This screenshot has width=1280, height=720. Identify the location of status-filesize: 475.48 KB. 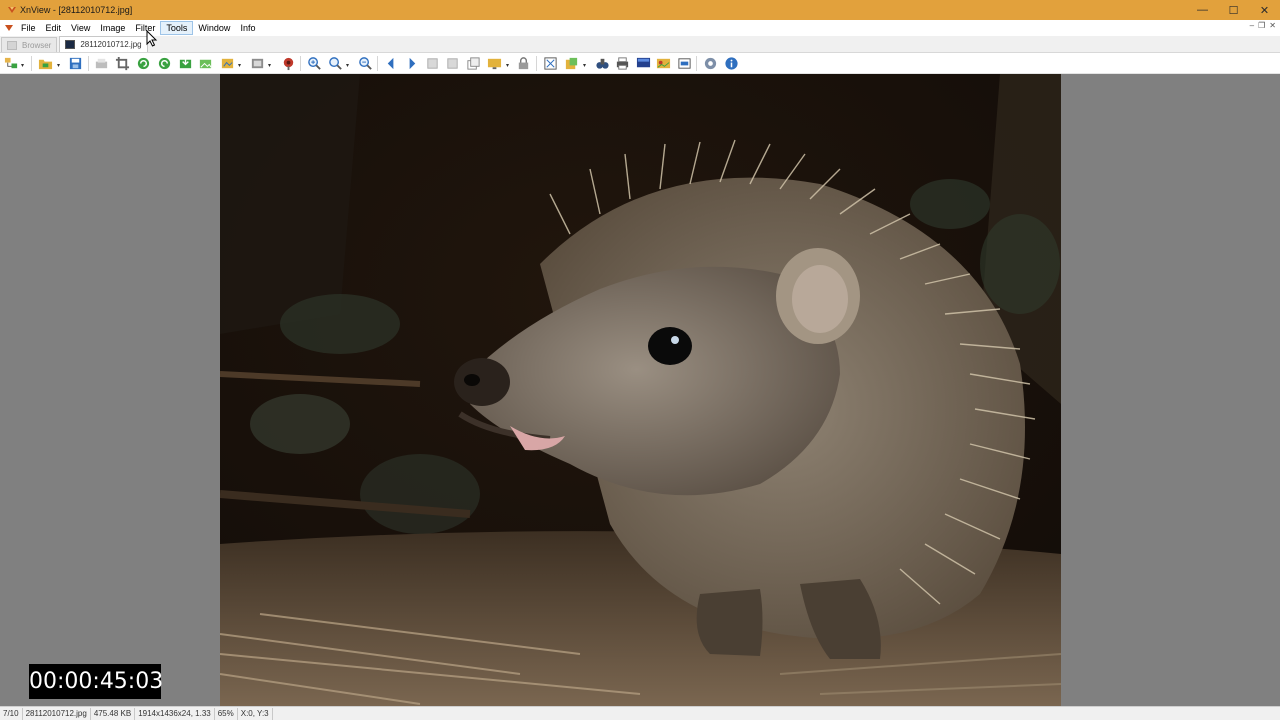
(113, 713).